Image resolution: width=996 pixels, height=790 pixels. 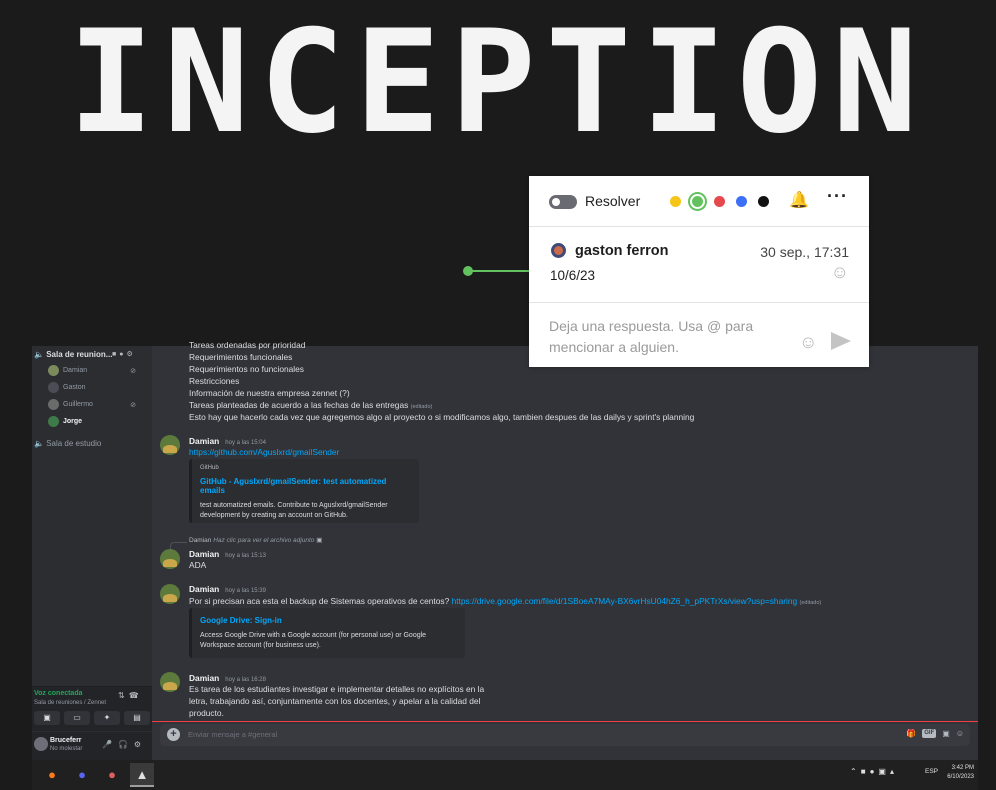 I want to click on app-icon: ●, so click(x=112, y=774).